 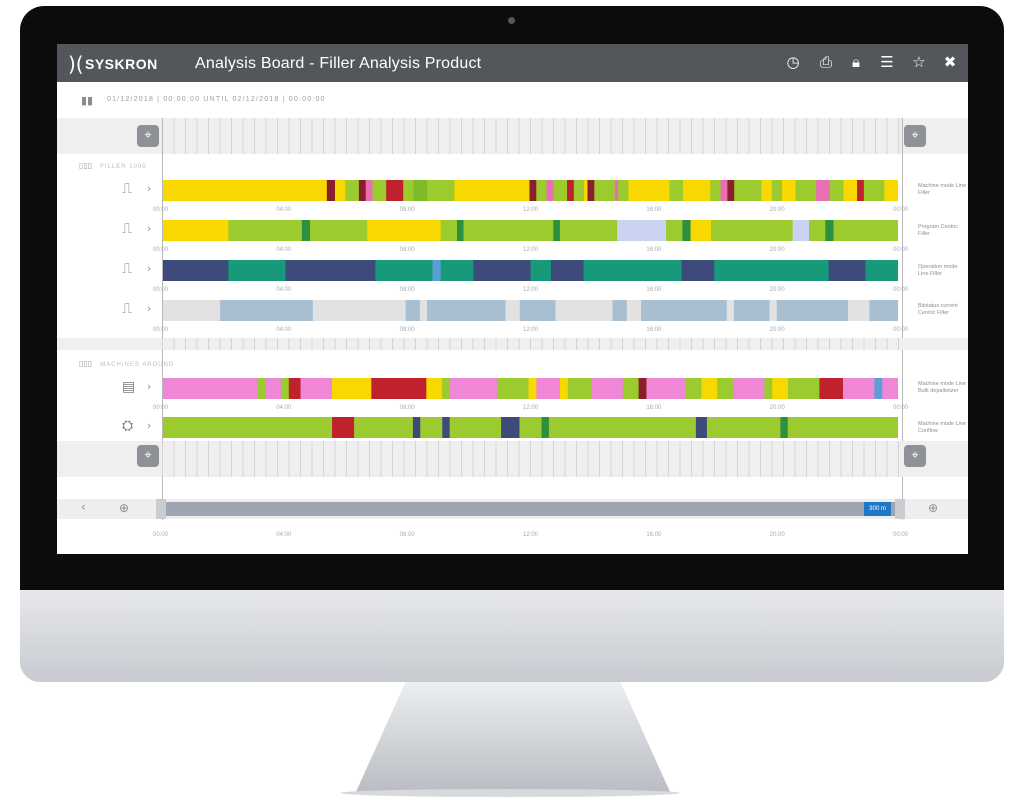 What do you see at coordinates (900, 509) in the screenshot?
I see `scroll-grip-right` at bounding box center [900, 509].